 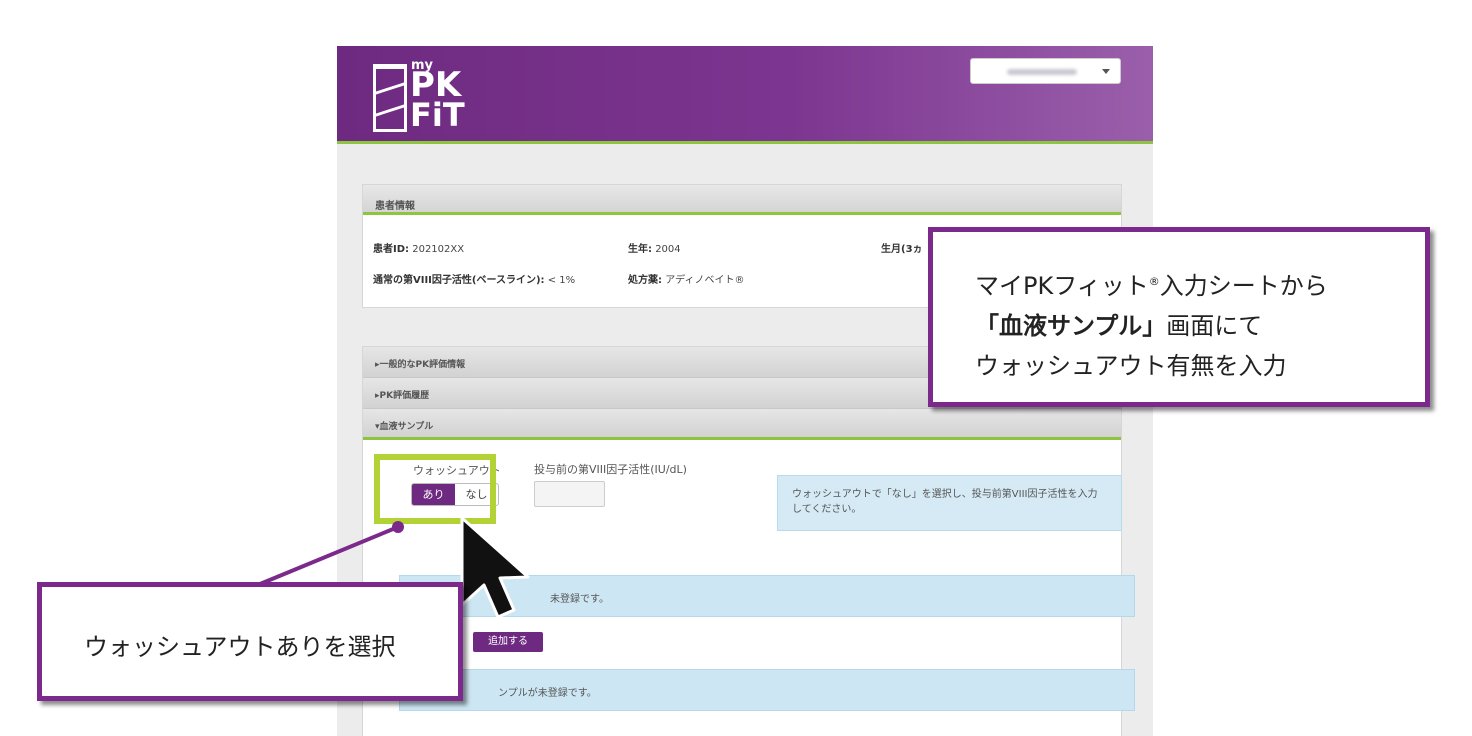 What do you see at coordinates (1062, 286) in the screenshot?
I see `callout-line-1a: マイPKフィット` at bounding box center [1062, 286].